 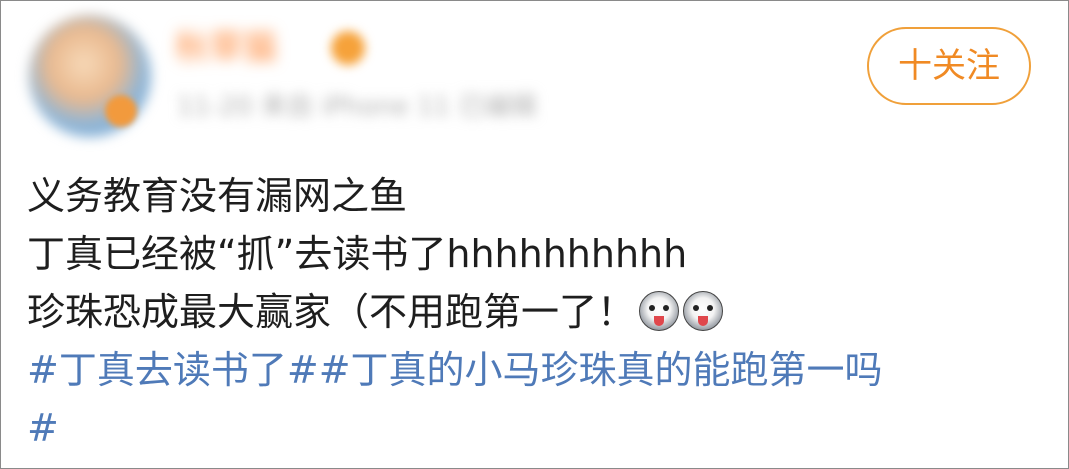 What do you see at coordinates (348, 48) in the screenshot?
I see `vip-icon` at bounding box center [348, 48].